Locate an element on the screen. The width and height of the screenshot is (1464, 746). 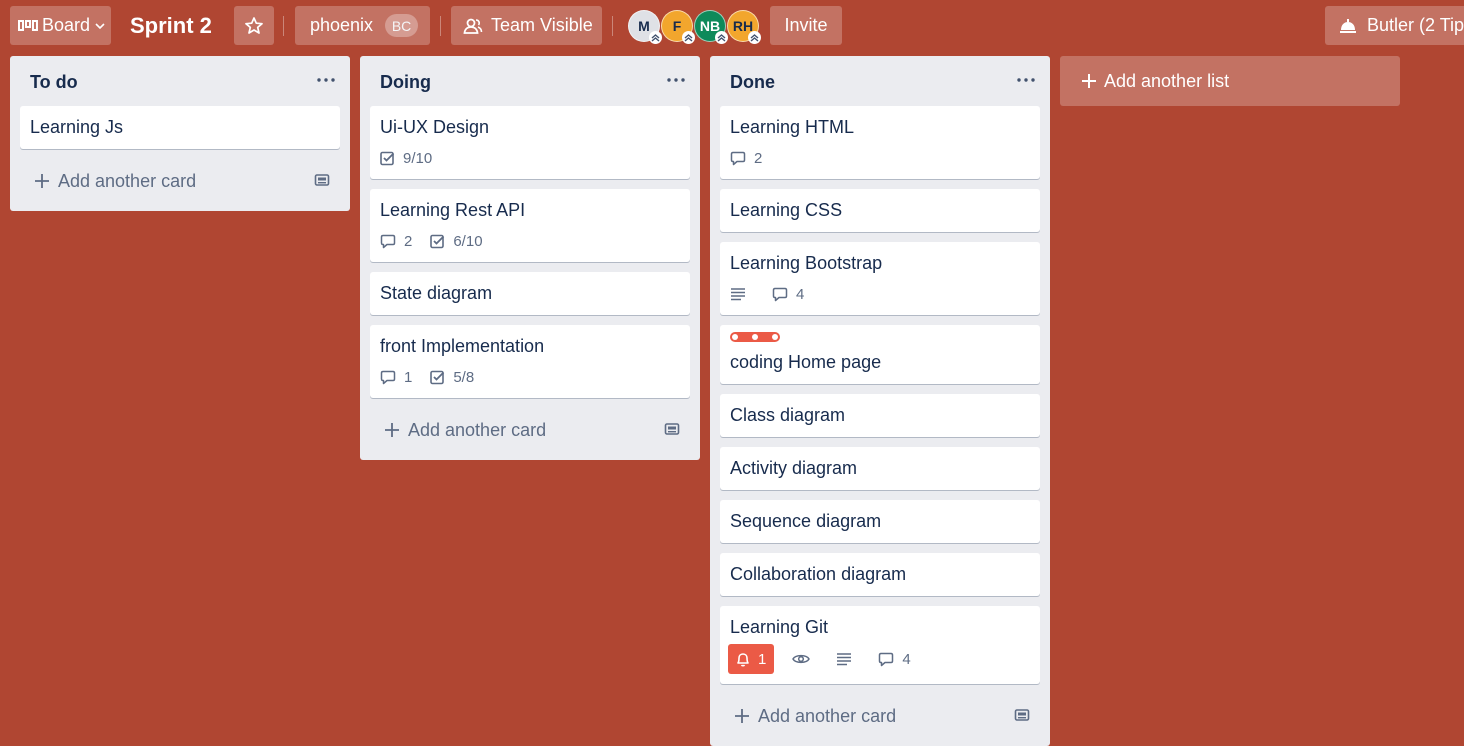
notification-badge: 1 is located at coordinates (751, 659).